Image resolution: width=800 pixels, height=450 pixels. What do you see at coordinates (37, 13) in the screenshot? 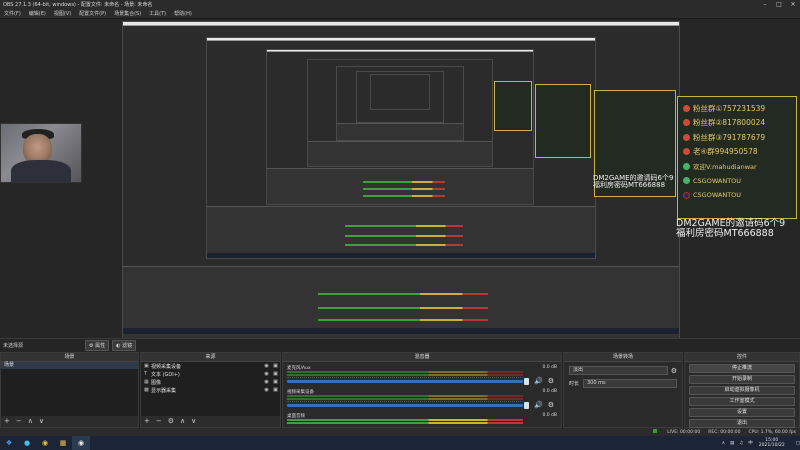
I see `menu-edit: 编辑(E)` at bounding box center [37, 13].